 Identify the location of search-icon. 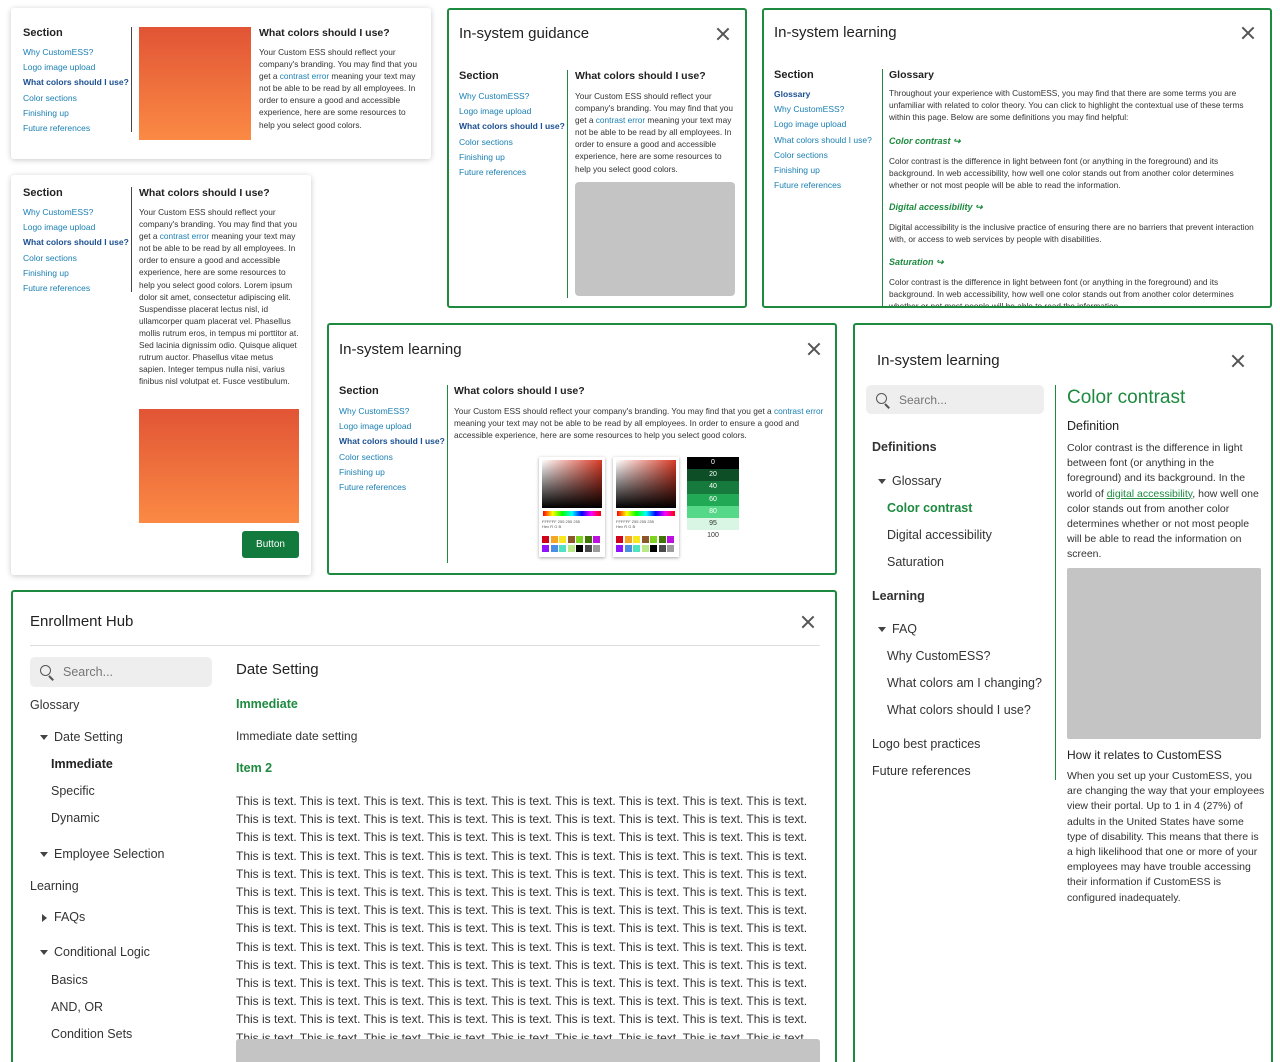
(883, 399).